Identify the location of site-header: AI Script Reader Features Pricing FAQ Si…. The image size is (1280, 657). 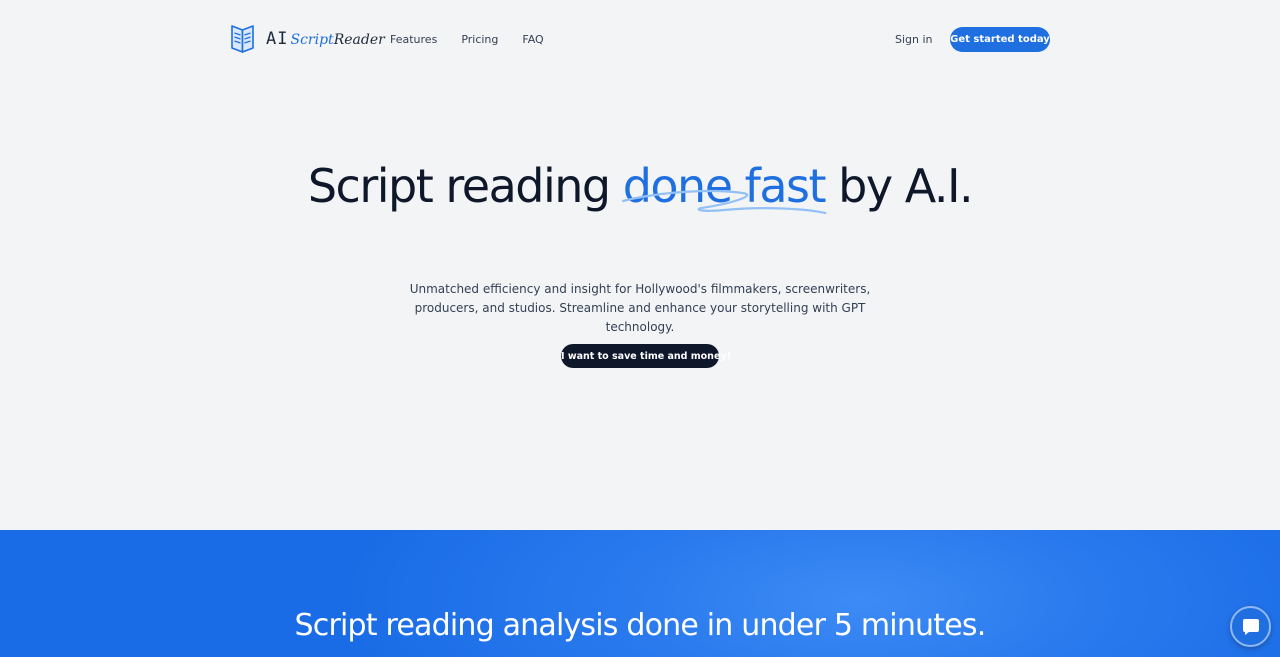
(640, 39).